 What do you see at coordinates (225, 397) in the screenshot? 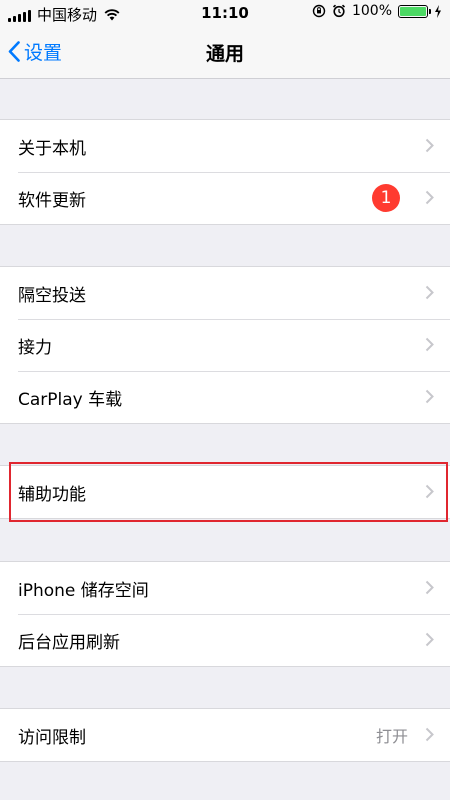
I see `row-carplay: CarPlay 车载` at bounding box center [225, 397].